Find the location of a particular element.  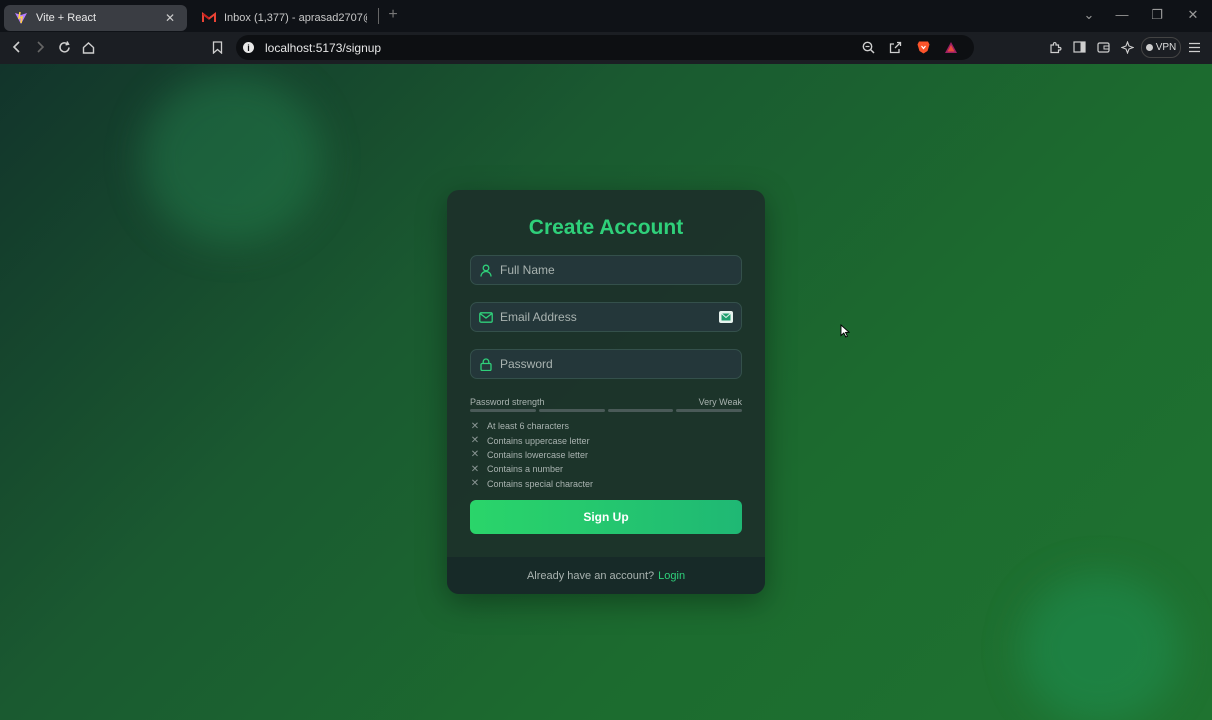

vpn-label: VPN is located at coordinates (1166, 47).